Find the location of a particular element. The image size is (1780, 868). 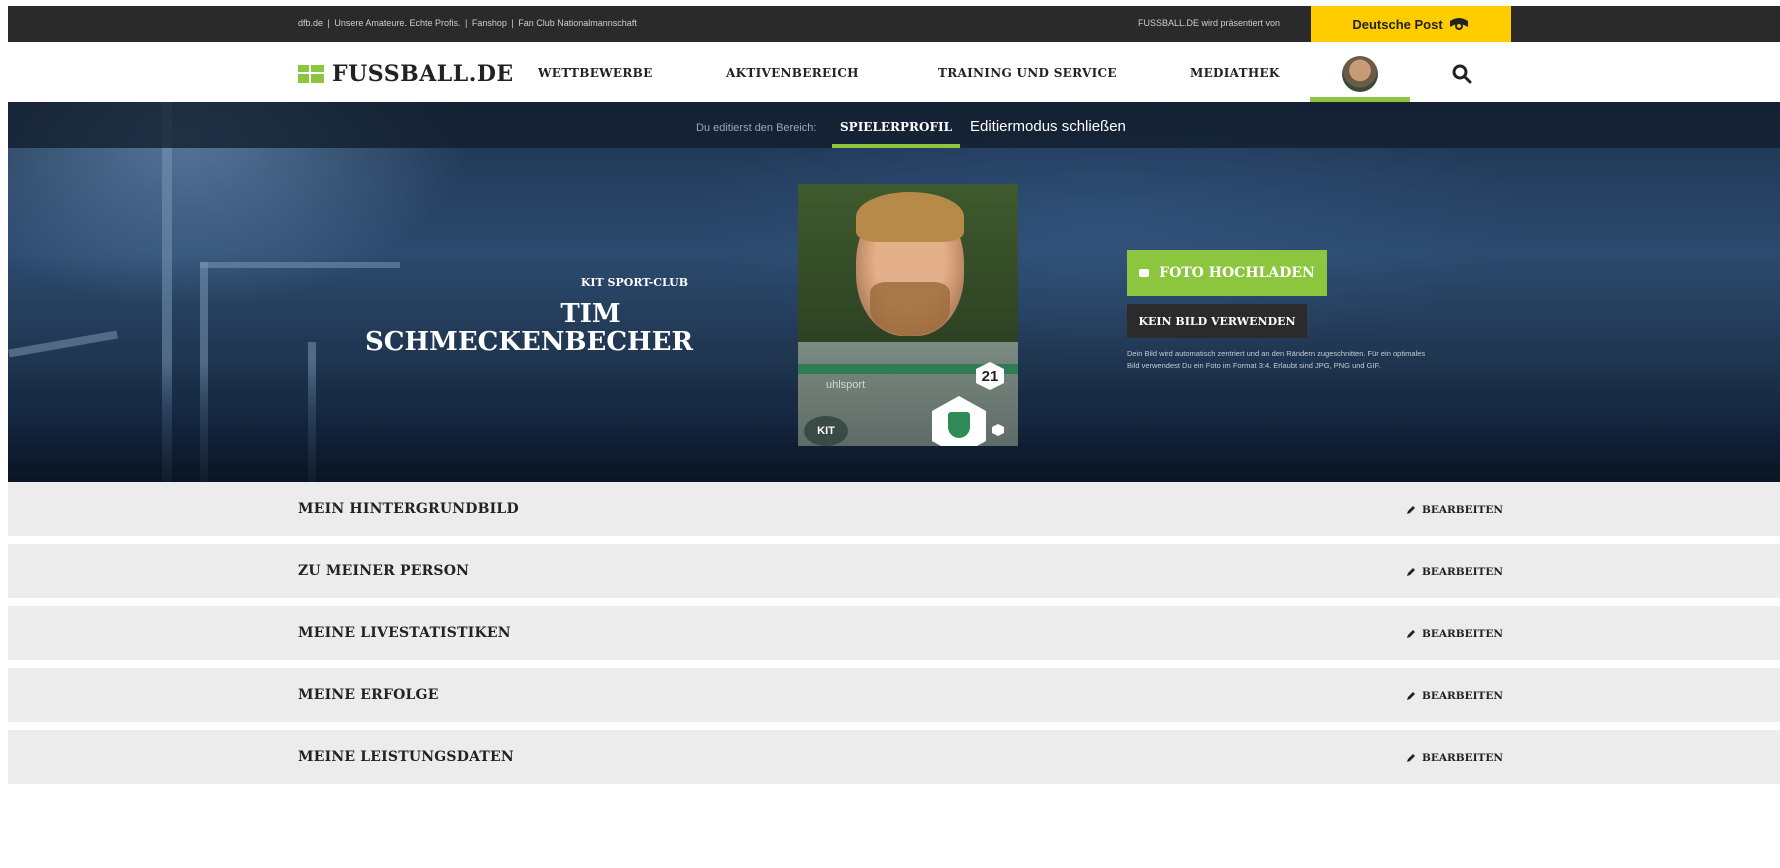

shirt-sponsor: uhlsport is located at coordinates (846, 385).